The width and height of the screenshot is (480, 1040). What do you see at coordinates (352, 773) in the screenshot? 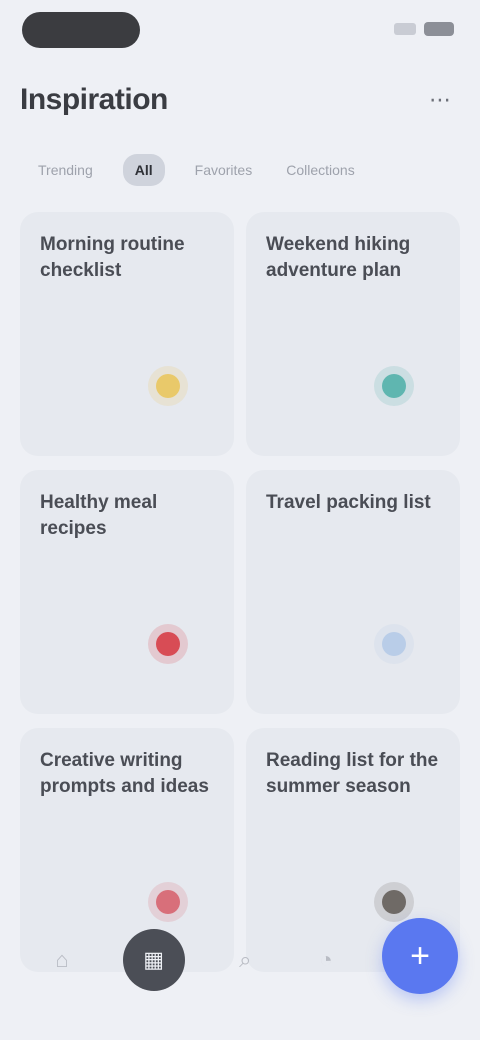
I see `card-title: Reading list for the summer season` at bounding box center [352, 773].